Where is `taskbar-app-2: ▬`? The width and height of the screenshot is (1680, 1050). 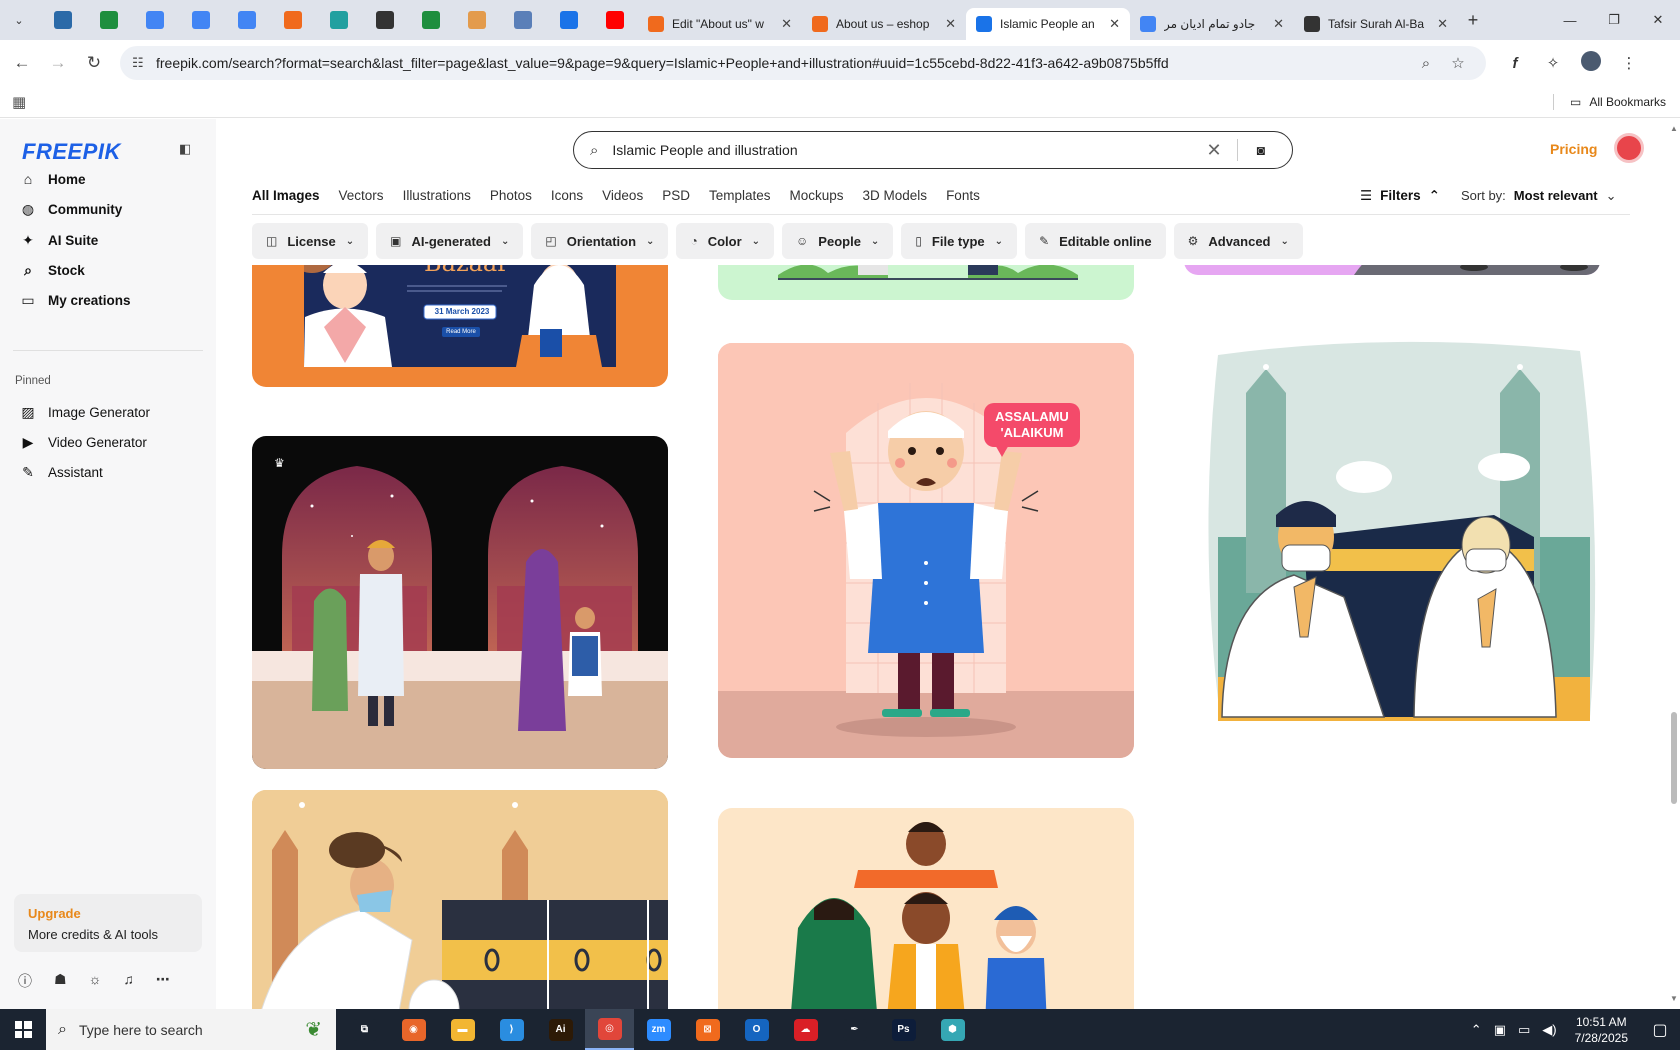
taskbar-app-2: ▬ is located at coordinates (462, 1029).